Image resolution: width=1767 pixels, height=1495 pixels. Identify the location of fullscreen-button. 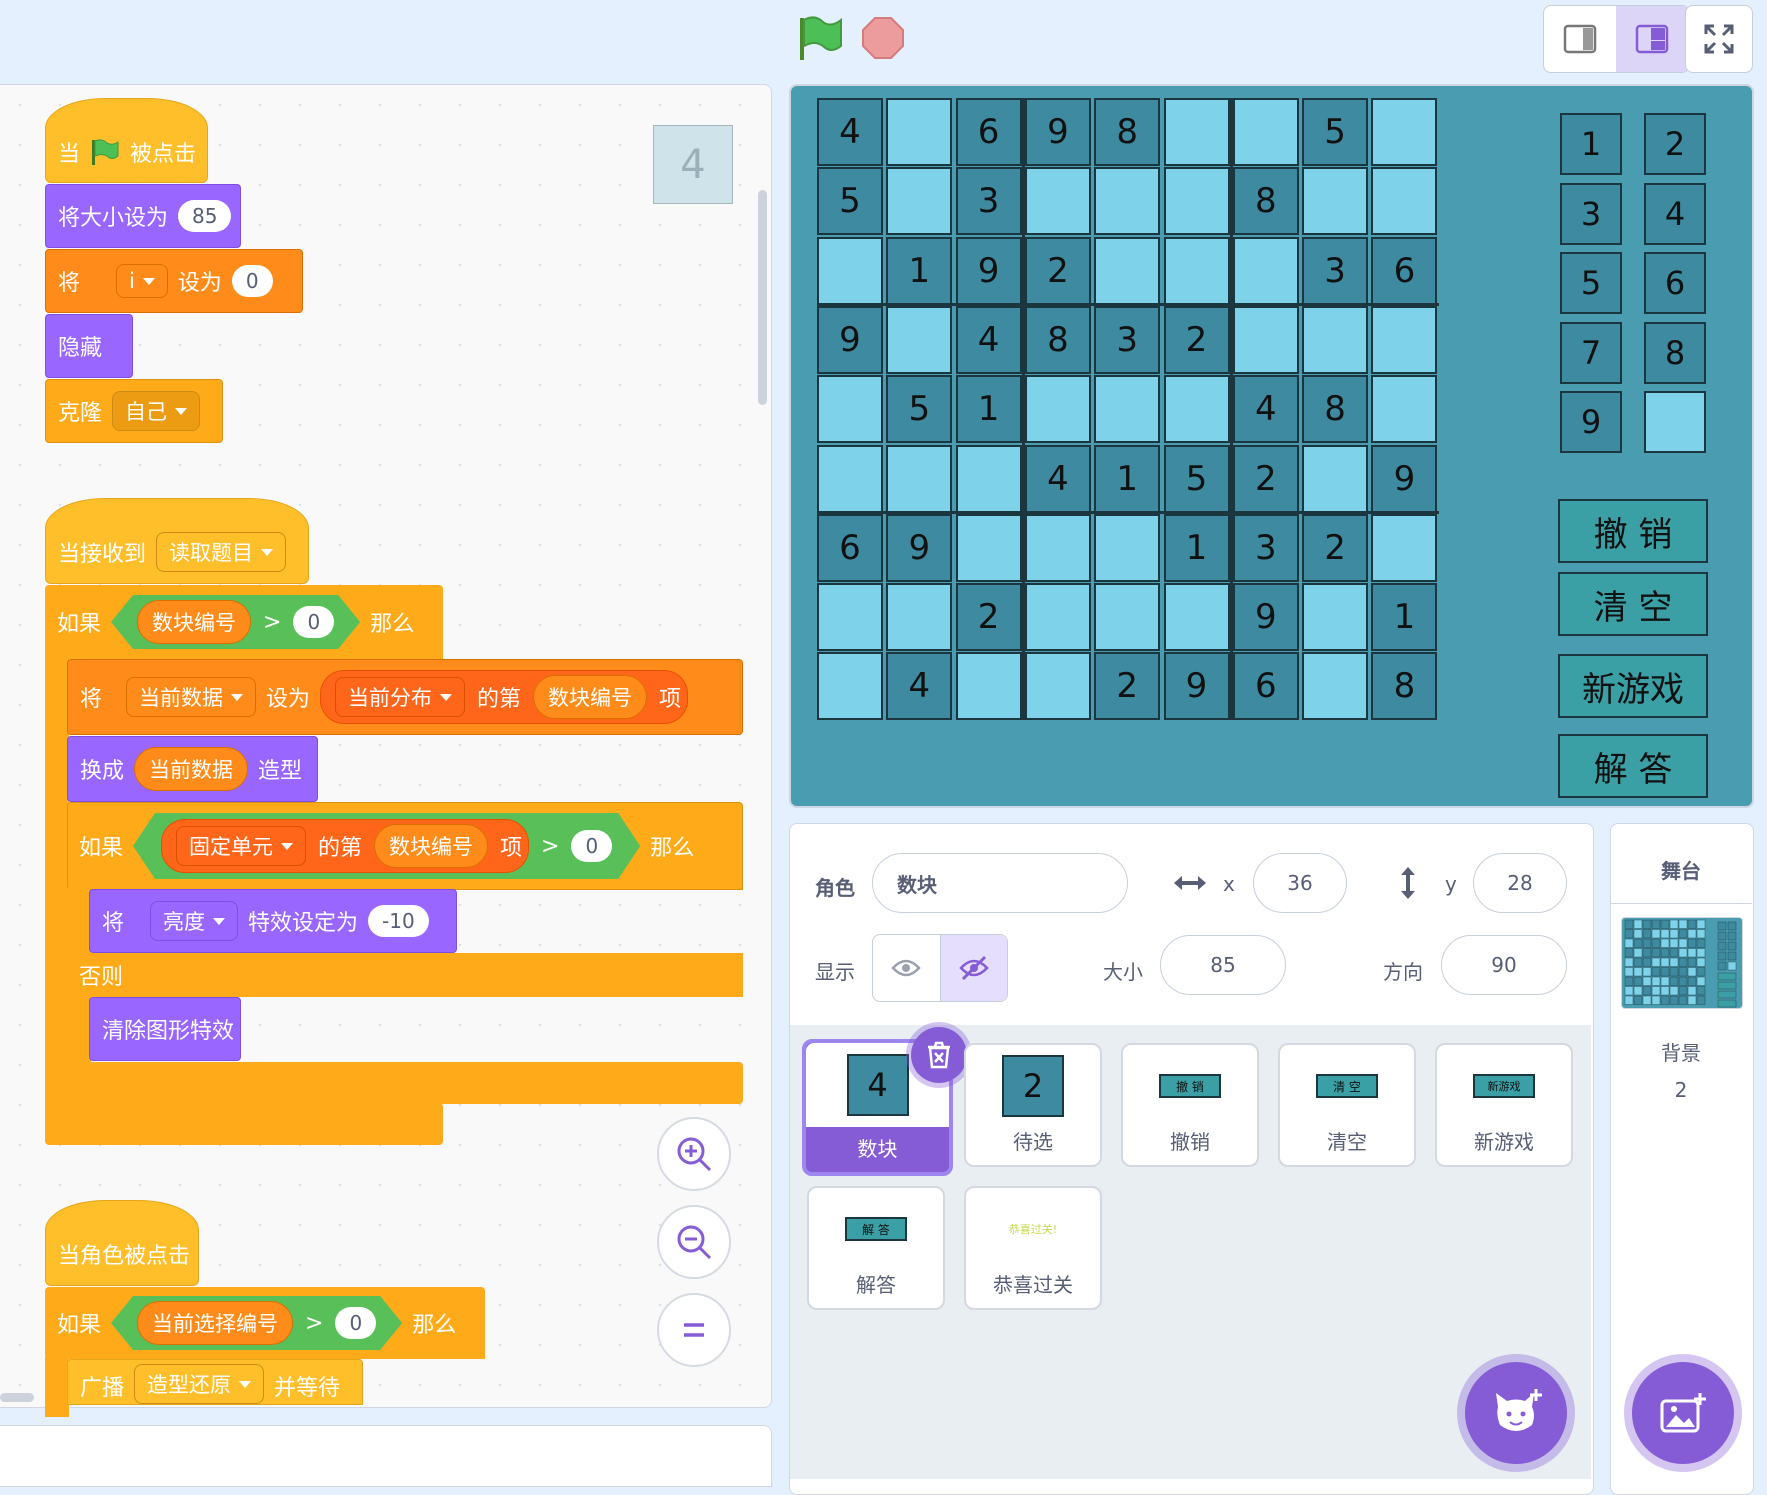
(1719, 39).